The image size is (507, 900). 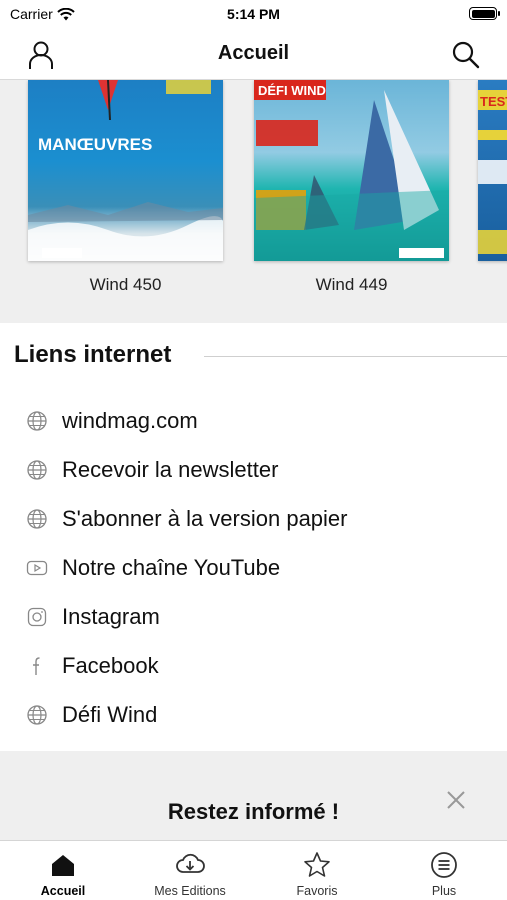 I want to click on navigation-bar: Accueil, so click(x=253, y=55).